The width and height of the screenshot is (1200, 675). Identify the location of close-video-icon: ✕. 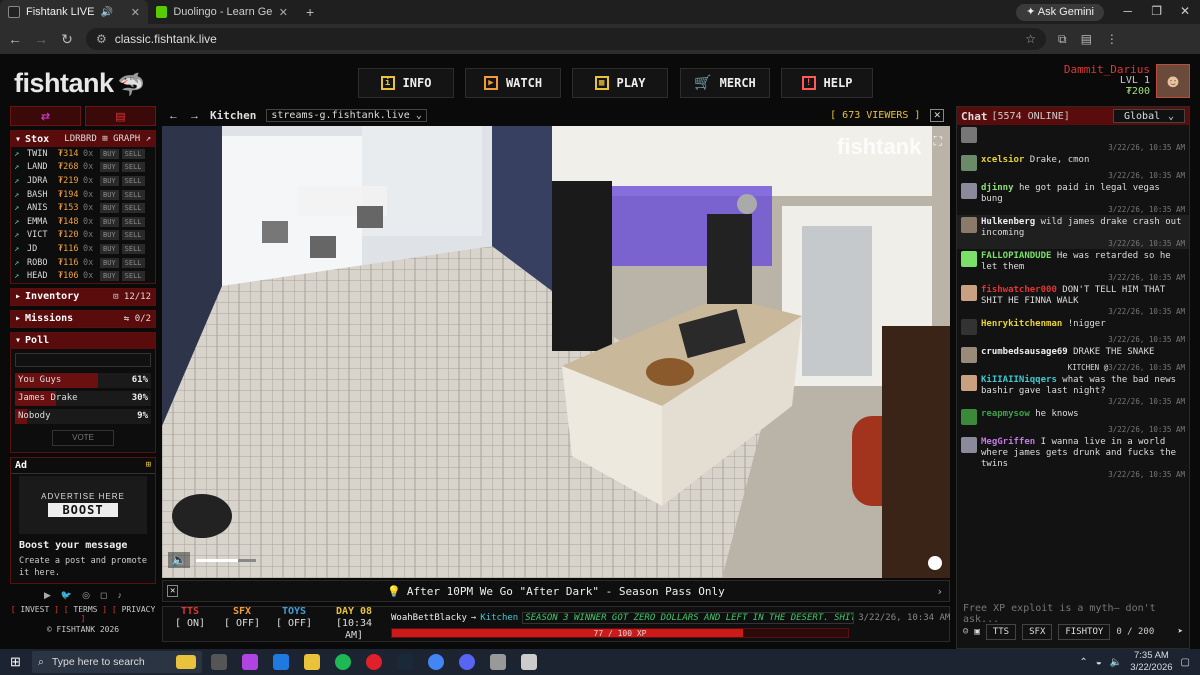
(937, 115).